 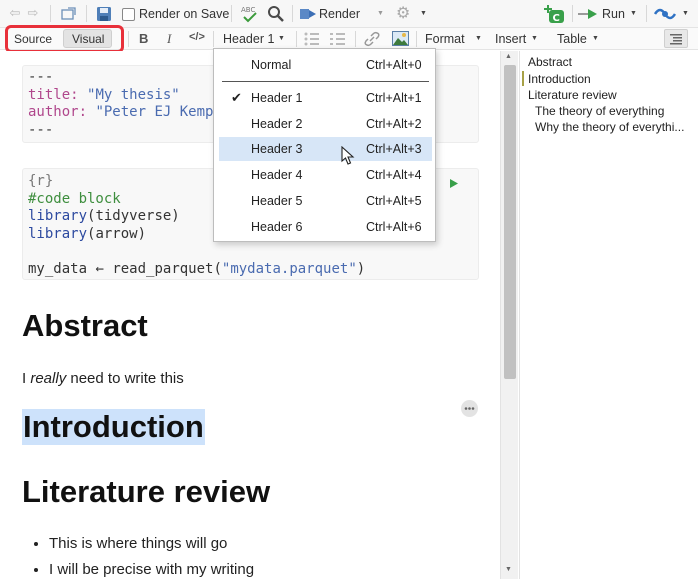 What do you see at coordinates (685, 13) in the screenshot?
I see `publish-dropdown-caret-icon: ▼` at bounding box center [685, 13].